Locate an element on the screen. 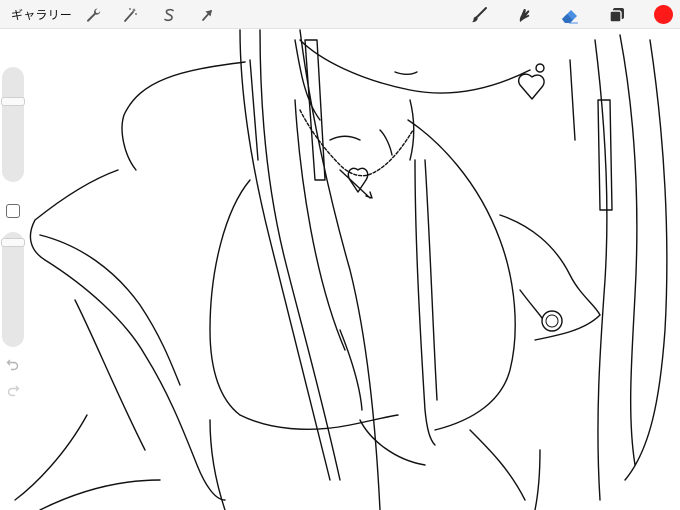  redo-arrow-icon is located at coordinates (13, 391).